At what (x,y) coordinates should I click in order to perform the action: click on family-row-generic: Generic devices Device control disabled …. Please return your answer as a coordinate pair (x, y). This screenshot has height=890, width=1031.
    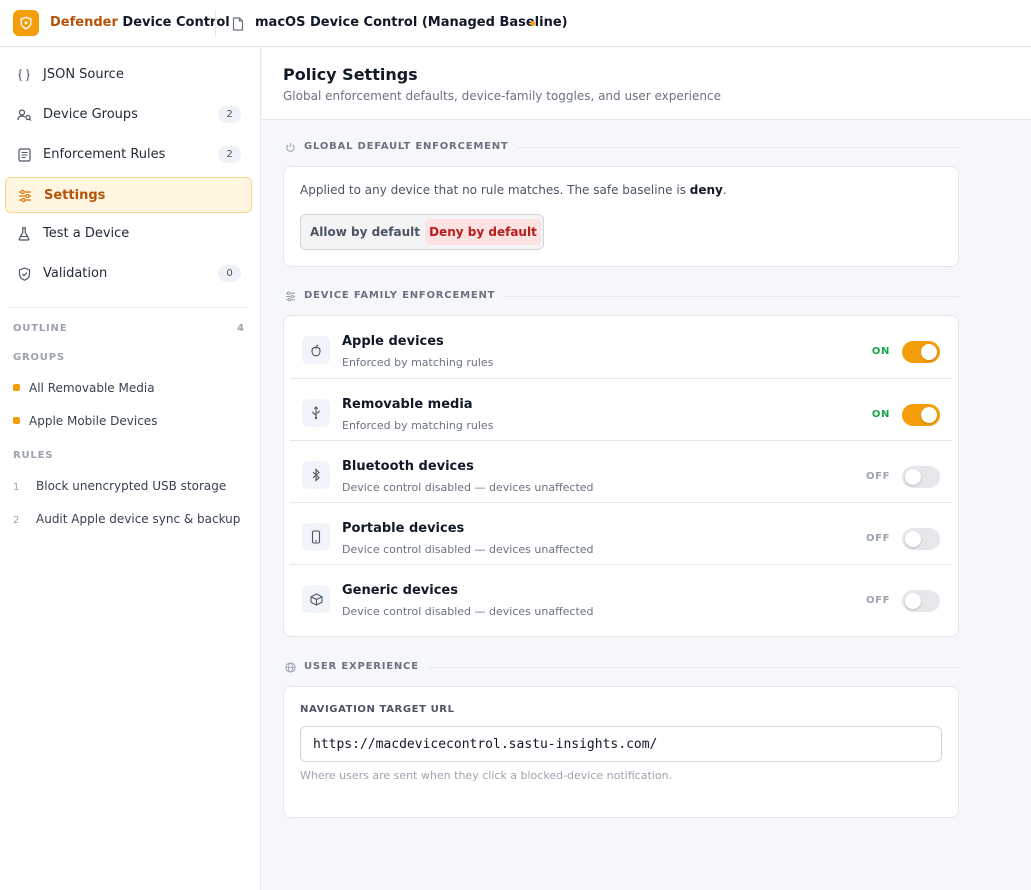
    Looking at the image, I should click on (621, 595).